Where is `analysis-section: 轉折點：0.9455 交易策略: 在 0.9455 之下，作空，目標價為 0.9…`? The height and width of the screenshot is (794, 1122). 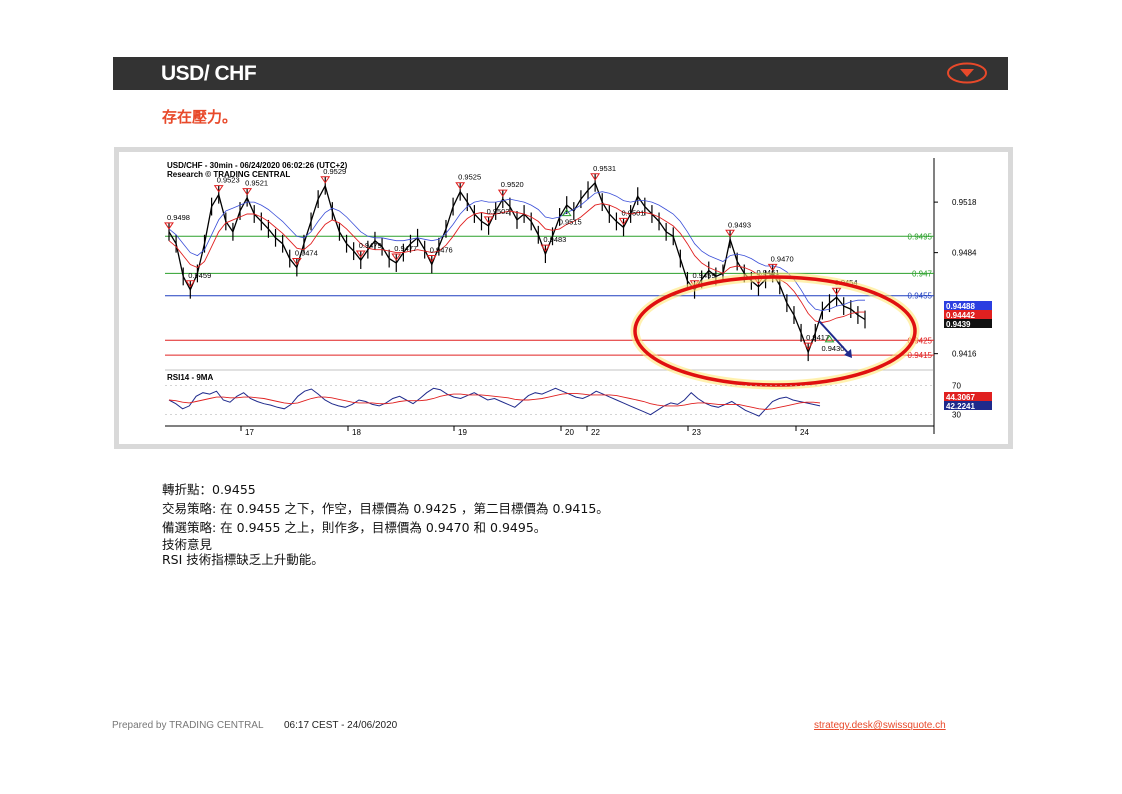 analysis-section: 轉折點：0.9455 交易策略: 在 0.9455 之下，作空，目標價為 0.9… is located at coordinates (385, 523).